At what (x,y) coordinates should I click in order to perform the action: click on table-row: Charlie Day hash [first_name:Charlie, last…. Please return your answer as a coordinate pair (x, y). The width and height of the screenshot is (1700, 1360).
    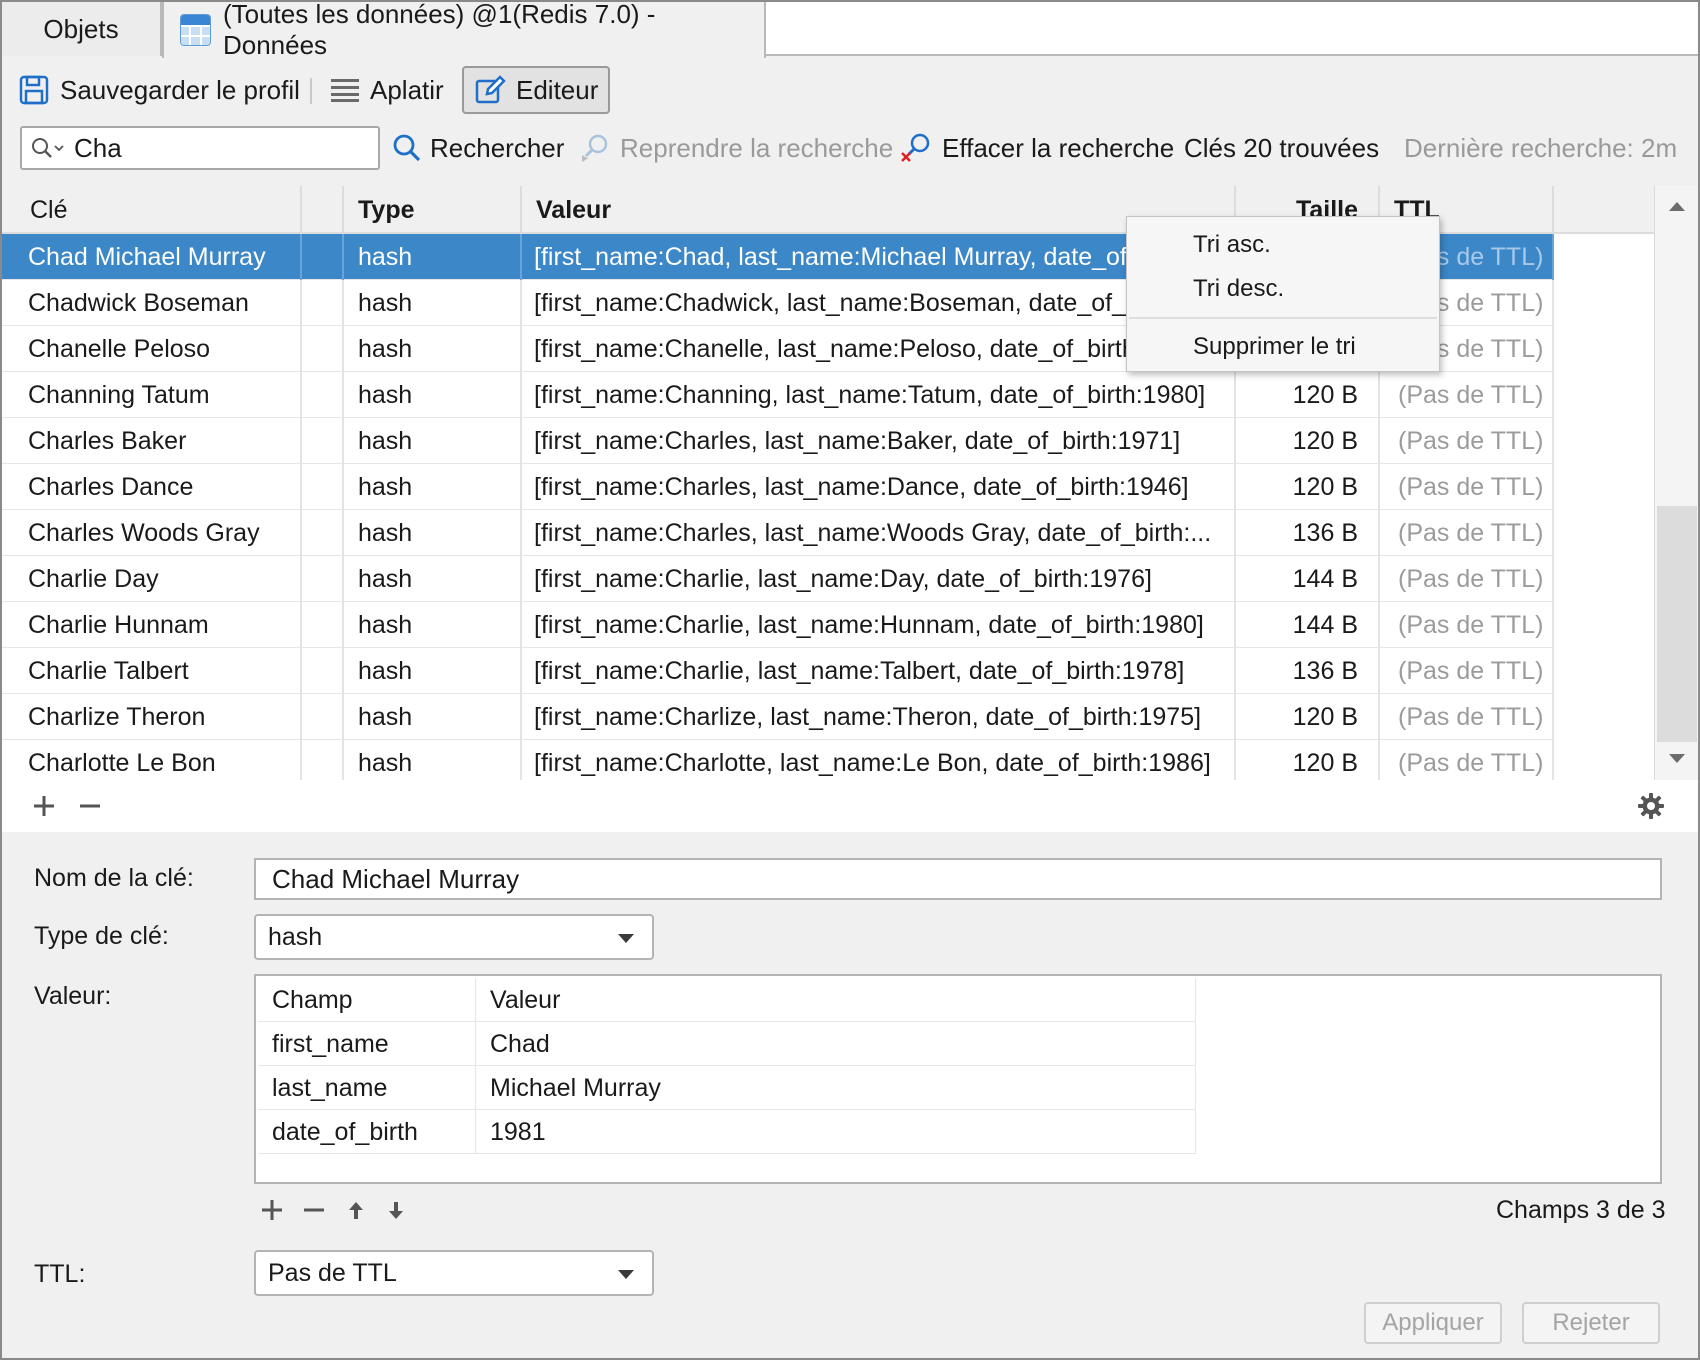
    Looking at the image, I should click on (778, 579).